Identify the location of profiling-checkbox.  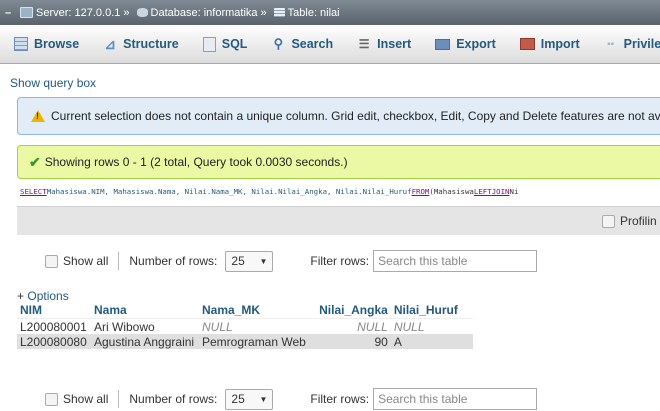
(608, 221).